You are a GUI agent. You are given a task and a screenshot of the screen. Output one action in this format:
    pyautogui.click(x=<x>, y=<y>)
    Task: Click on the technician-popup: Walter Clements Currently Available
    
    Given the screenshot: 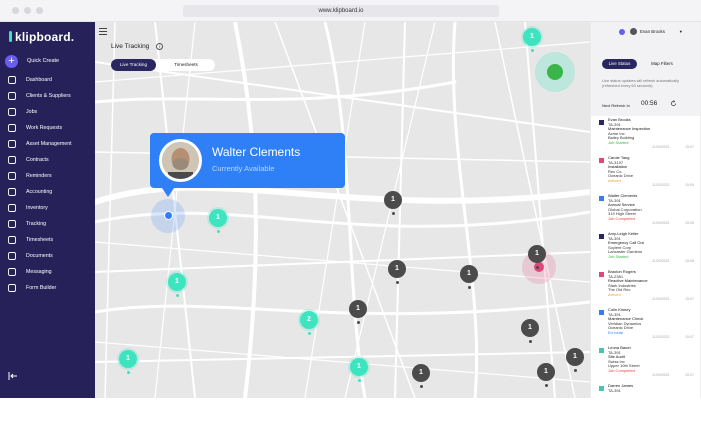 What is the action you would take?
    pyautogui.click(x=247, y=165)
    